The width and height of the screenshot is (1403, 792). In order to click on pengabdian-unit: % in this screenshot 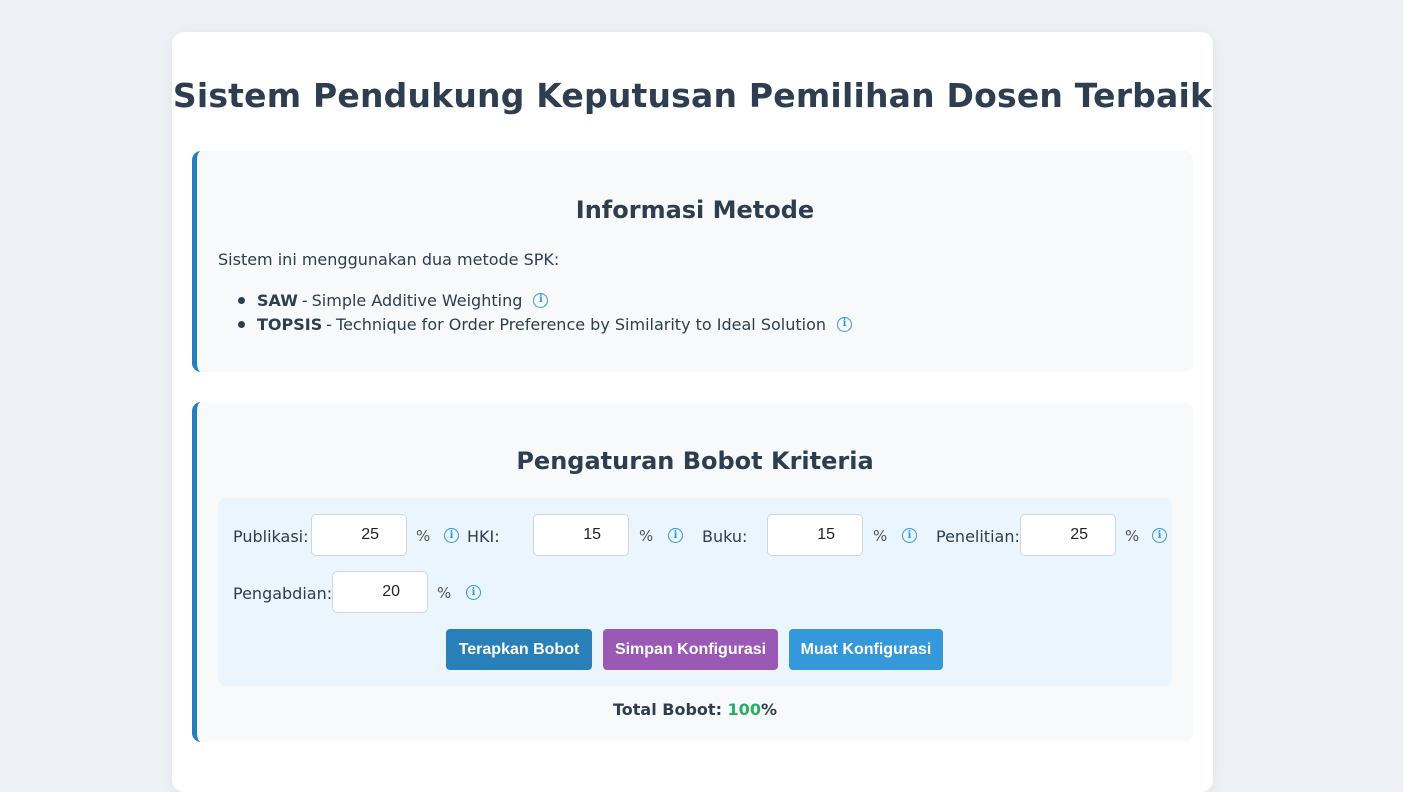, I will do `click(444, 593)`.